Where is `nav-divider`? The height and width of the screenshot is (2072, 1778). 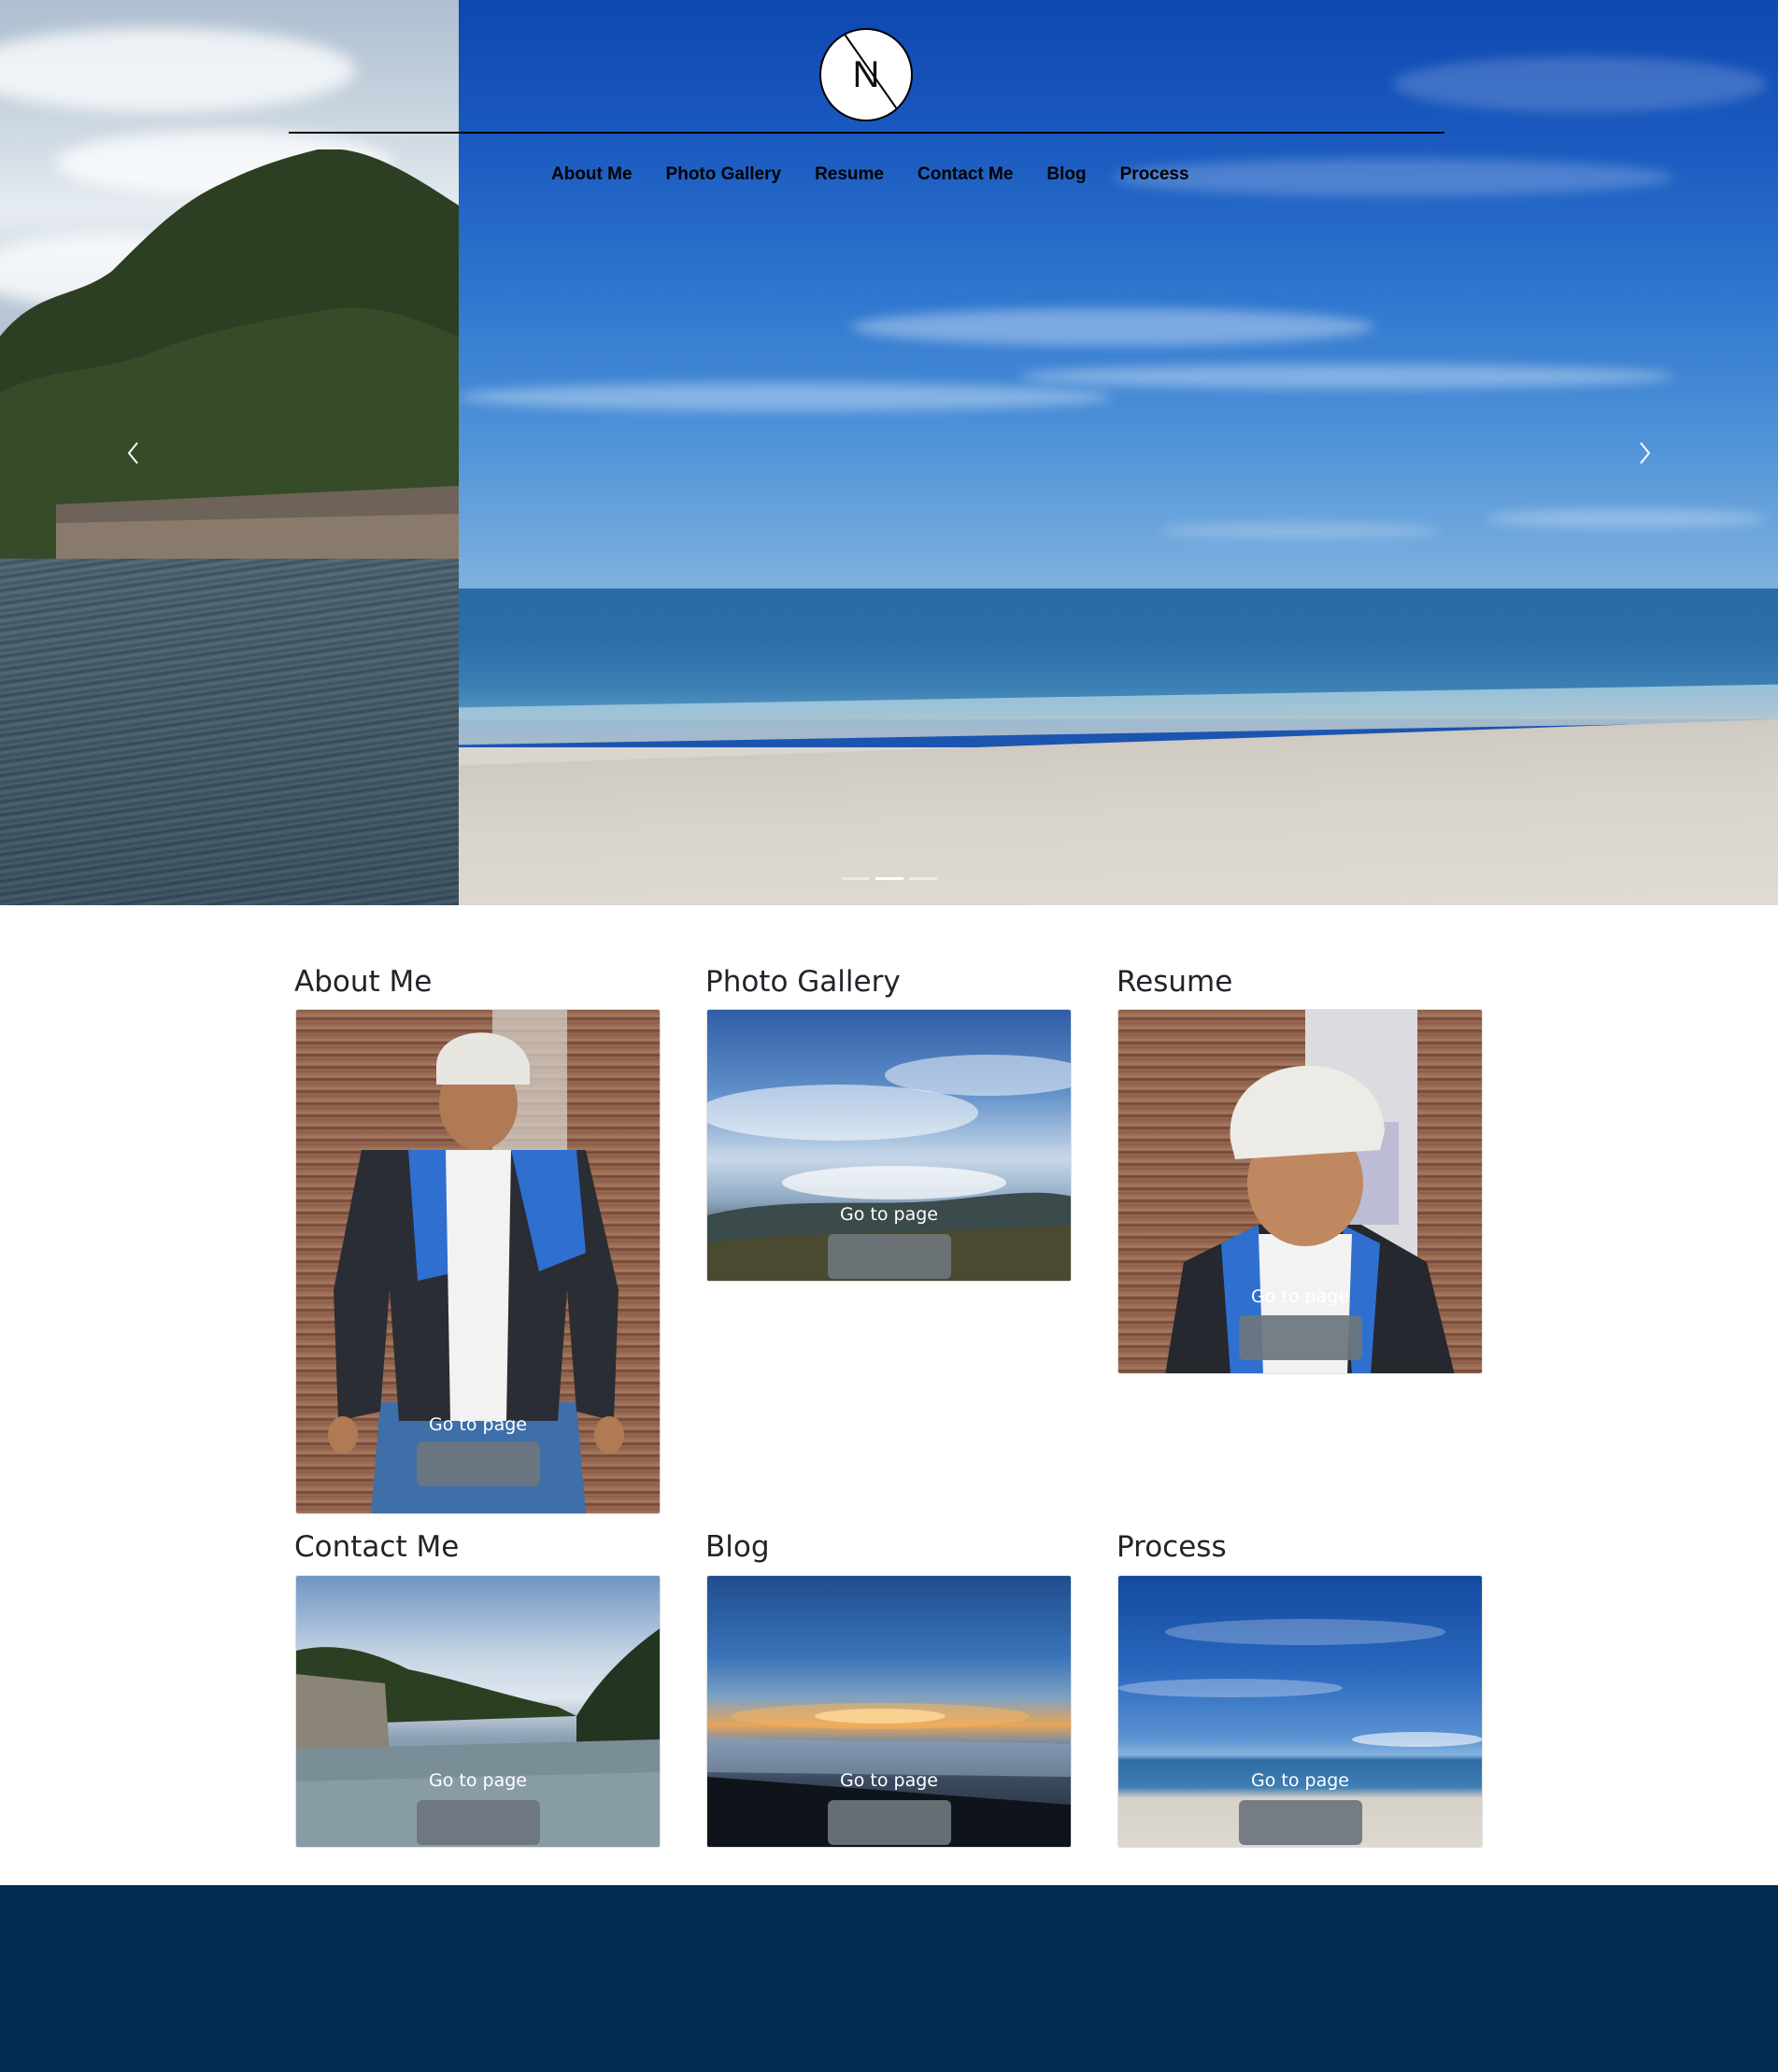
nav-divider is located at coordinates (866, 133).